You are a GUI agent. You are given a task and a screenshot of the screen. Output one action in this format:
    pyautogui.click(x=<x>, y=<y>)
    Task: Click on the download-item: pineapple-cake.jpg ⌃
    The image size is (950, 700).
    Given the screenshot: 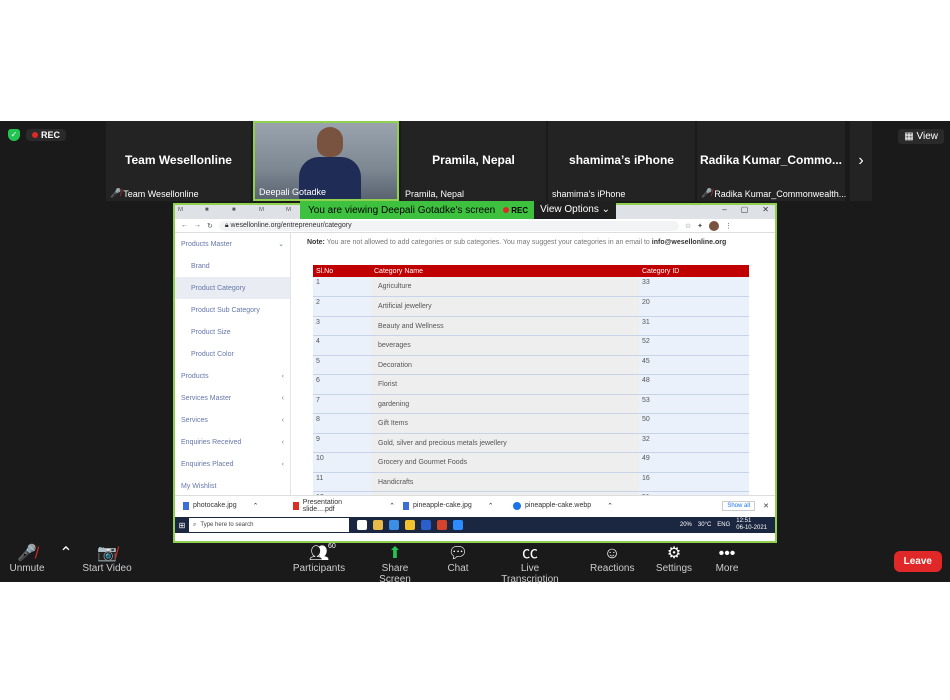 What is the action you would take?
    pyautogui.click(x=450, y=505)
    